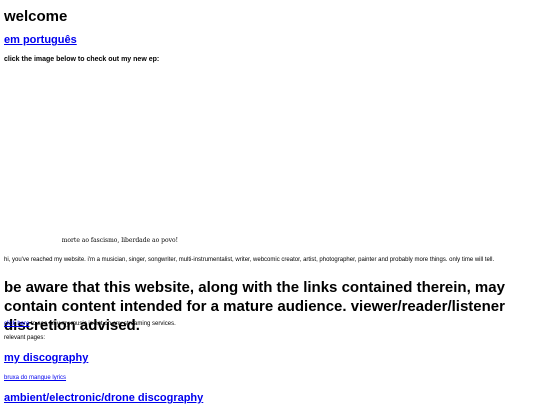 The height and width of the screenshot is (405, 540). What do you see at coordinates (40, 40) in the screenshot?
I see `portuguese-language-link: em português` at bounding box center [40, 40].